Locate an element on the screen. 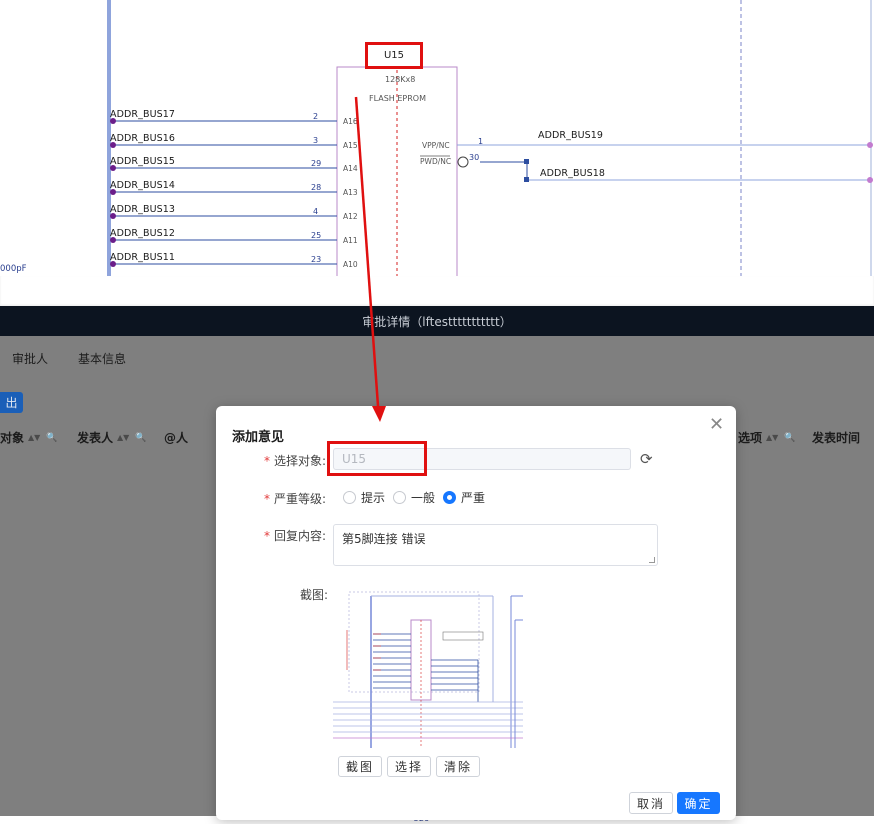 The height and width of the screenshot is (824, 874). net-label: ADDR_BUS18 is located at coordinates (572, 173).